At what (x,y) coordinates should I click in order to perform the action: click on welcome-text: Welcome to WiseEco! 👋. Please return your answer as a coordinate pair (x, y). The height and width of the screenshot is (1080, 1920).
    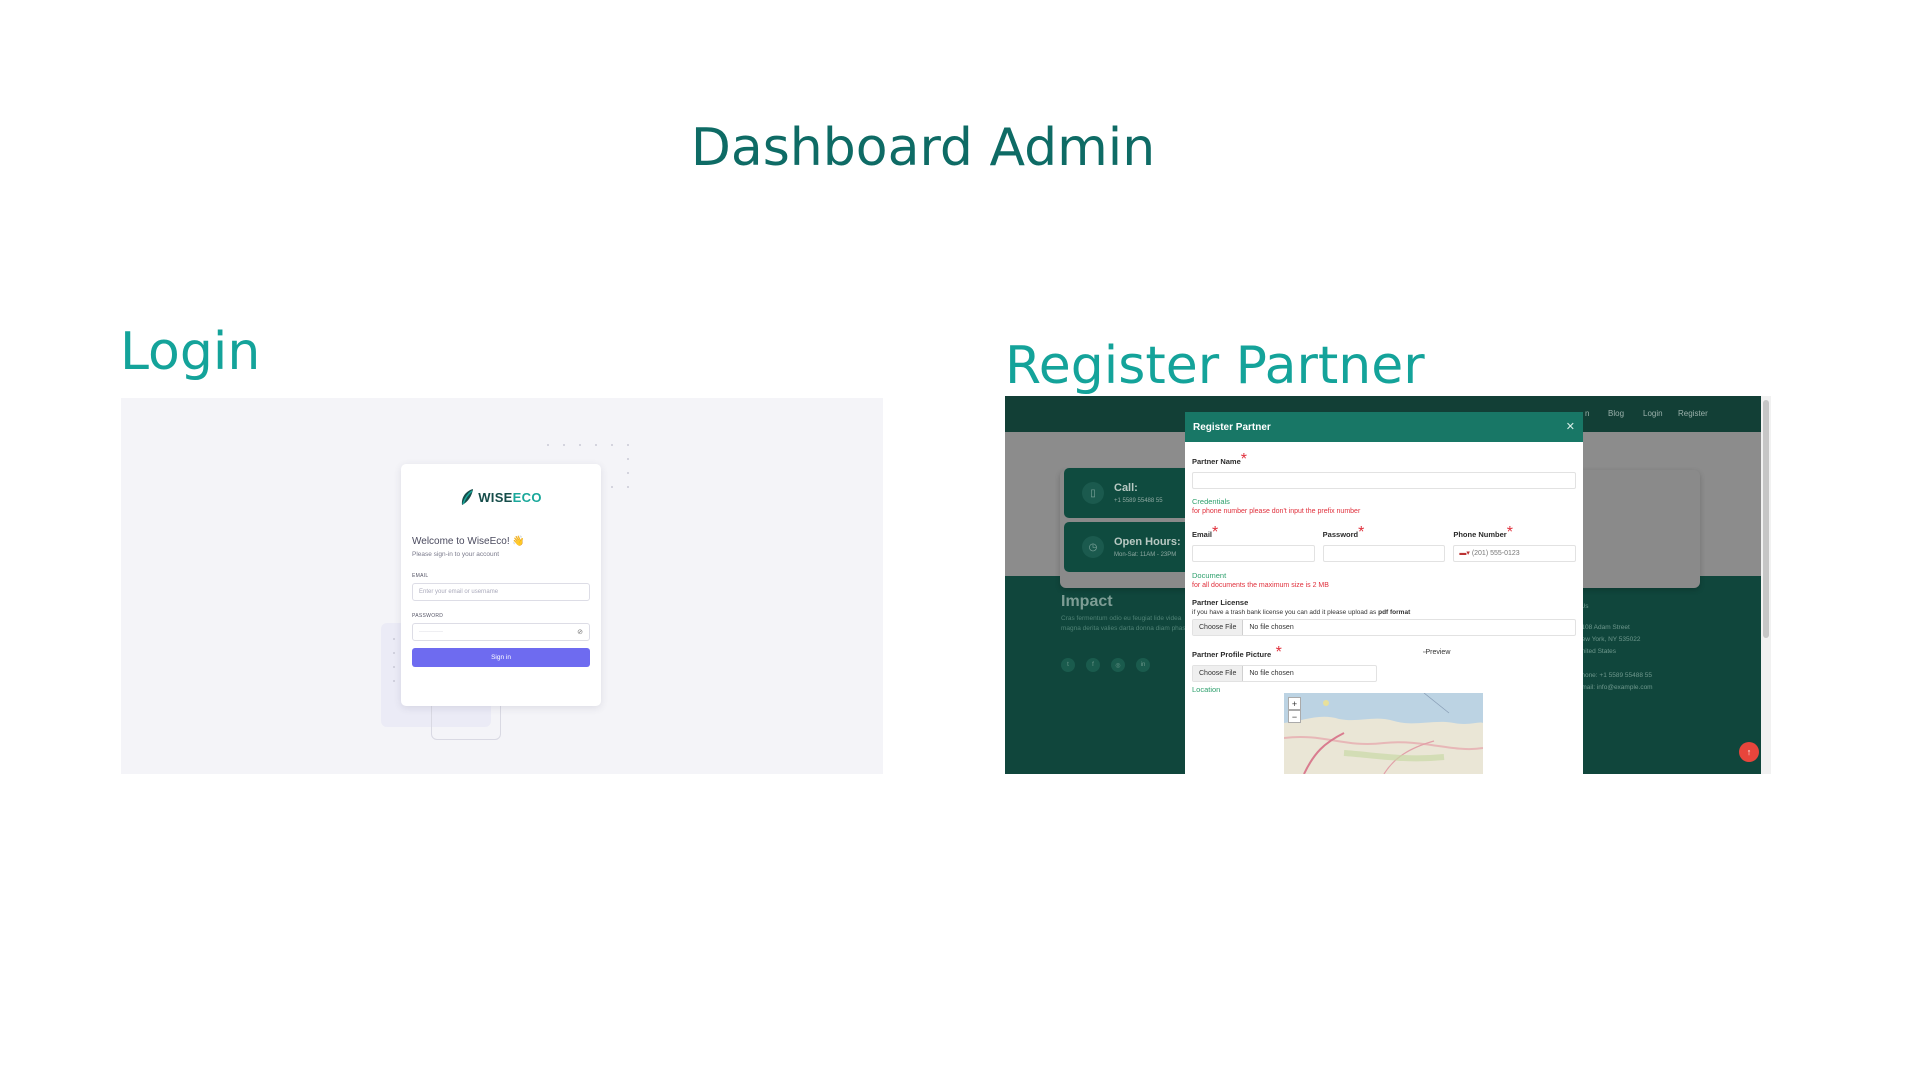
    Looking at the image, I should click on (468, 541).